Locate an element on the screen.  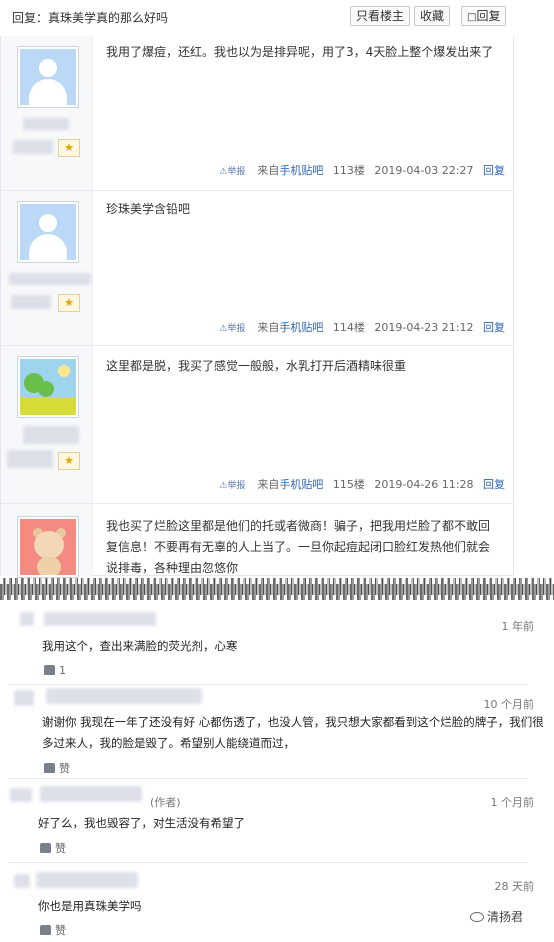
like-count: 1 is located at coordinates (62, 670).